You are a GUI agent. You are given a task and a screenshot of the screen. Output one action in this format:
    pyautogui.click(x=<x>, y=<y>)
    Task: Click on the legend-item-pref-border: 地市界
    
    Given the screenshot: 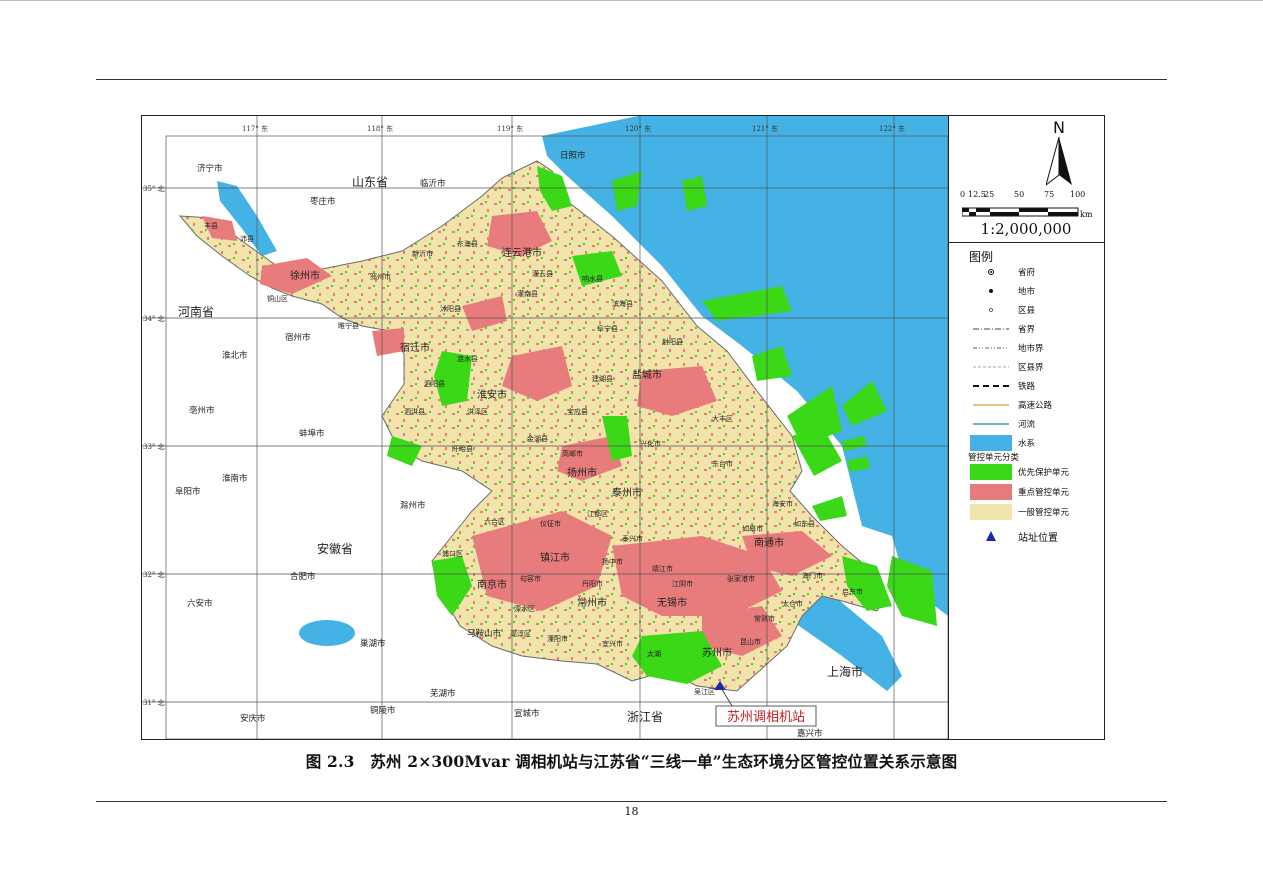 What is the action you would take?
    pyautogui.click(x=1035, y=348)
    